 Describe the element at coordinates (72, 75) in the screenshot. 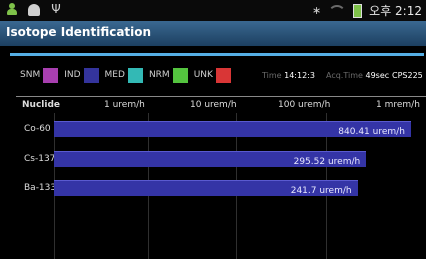

I see `legend-label: IND` at that location.